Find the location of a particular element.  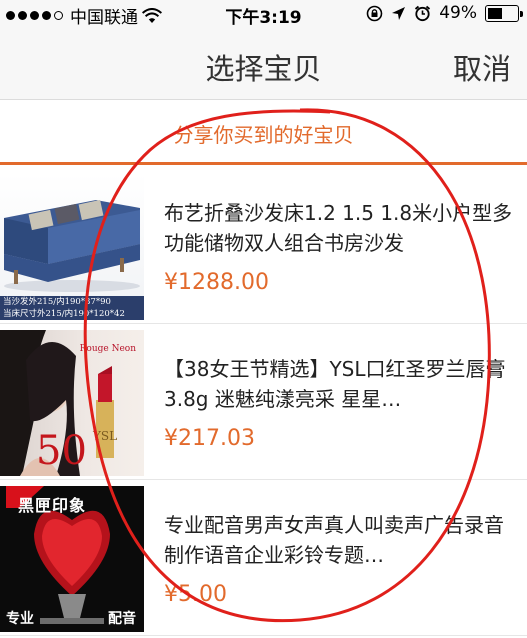

nav-bar: 选择宝贝 取消 is located at coordinates (263, 64).